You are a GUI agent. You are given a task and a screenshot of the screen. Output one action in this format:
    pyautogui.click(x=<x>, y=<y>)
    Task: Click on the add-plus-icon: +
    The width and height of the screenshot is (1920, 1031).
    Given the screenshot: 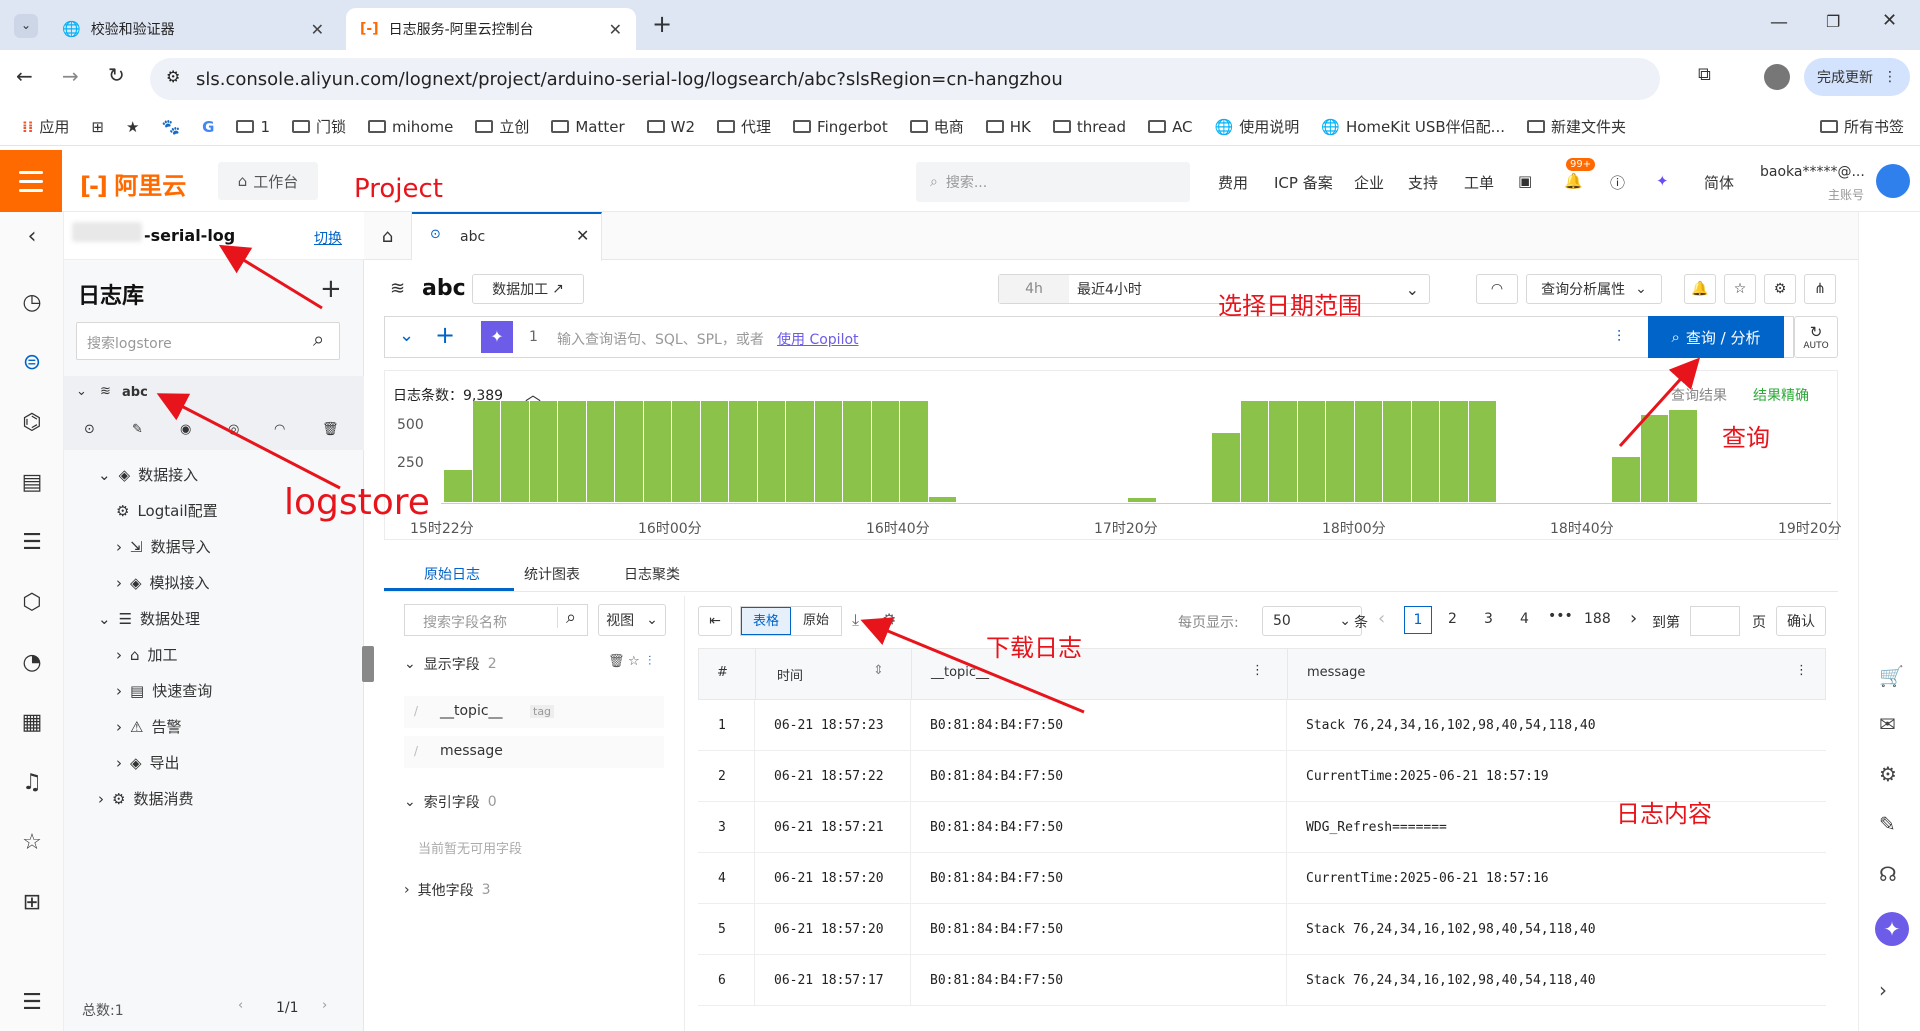 What is the action you would take?
    pyautogui.click(x=445, y=335)
    